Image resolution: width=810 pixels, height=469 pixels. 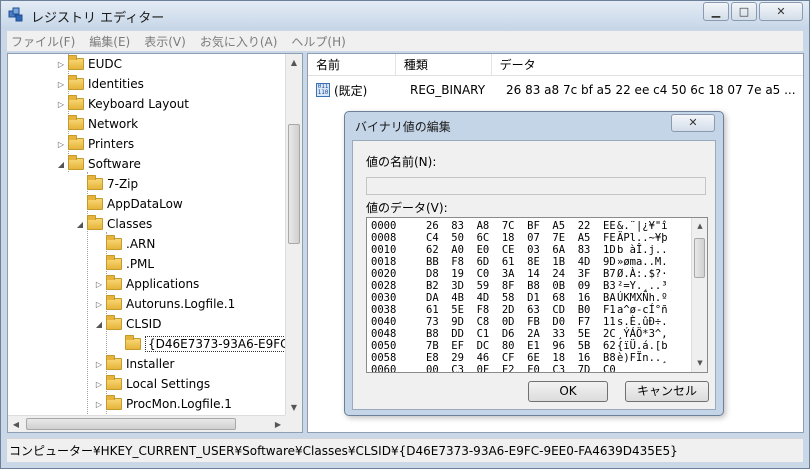 I want to click on dialog-close-button: ✕, so click(x=693, y=123).